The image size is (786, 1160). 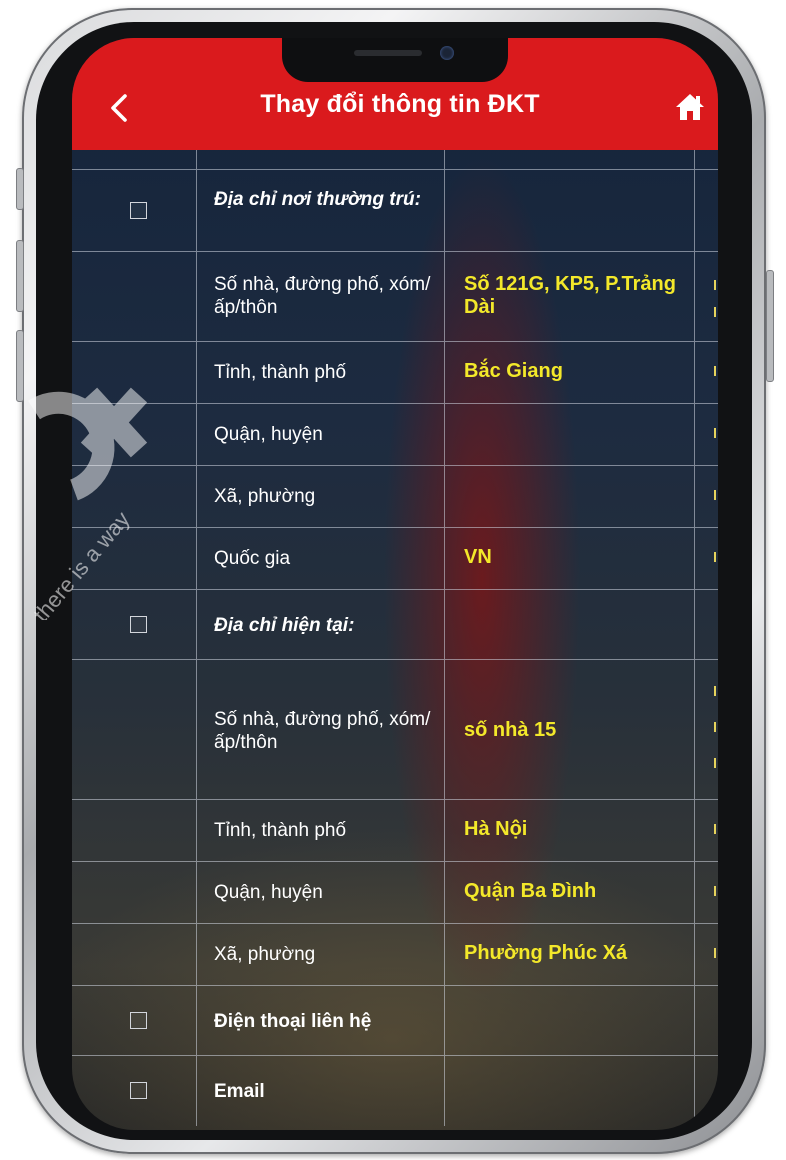 What do you see at coordinates (510, 730) in the screenshot?
I see `field-value: số nhà 15` at bounding box center [510, 730].